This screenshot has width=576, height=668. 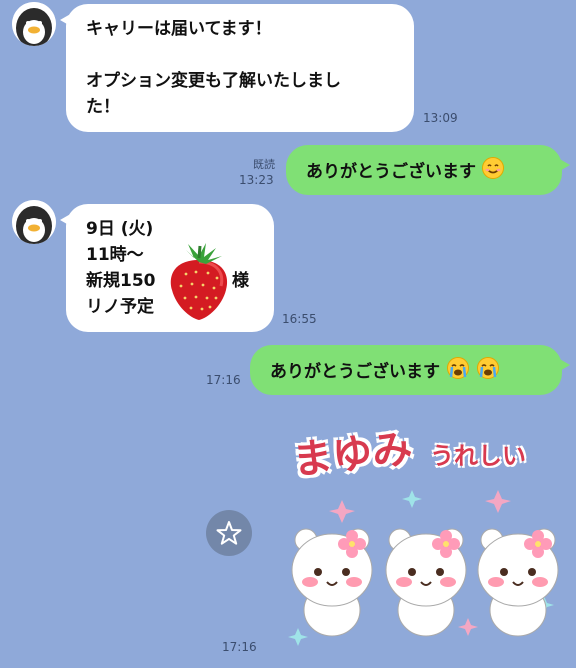 What do you see at coordinates (440, 118) in the screenshot?
I see `timestamp: 13:09` at bounding box center [440, 118].